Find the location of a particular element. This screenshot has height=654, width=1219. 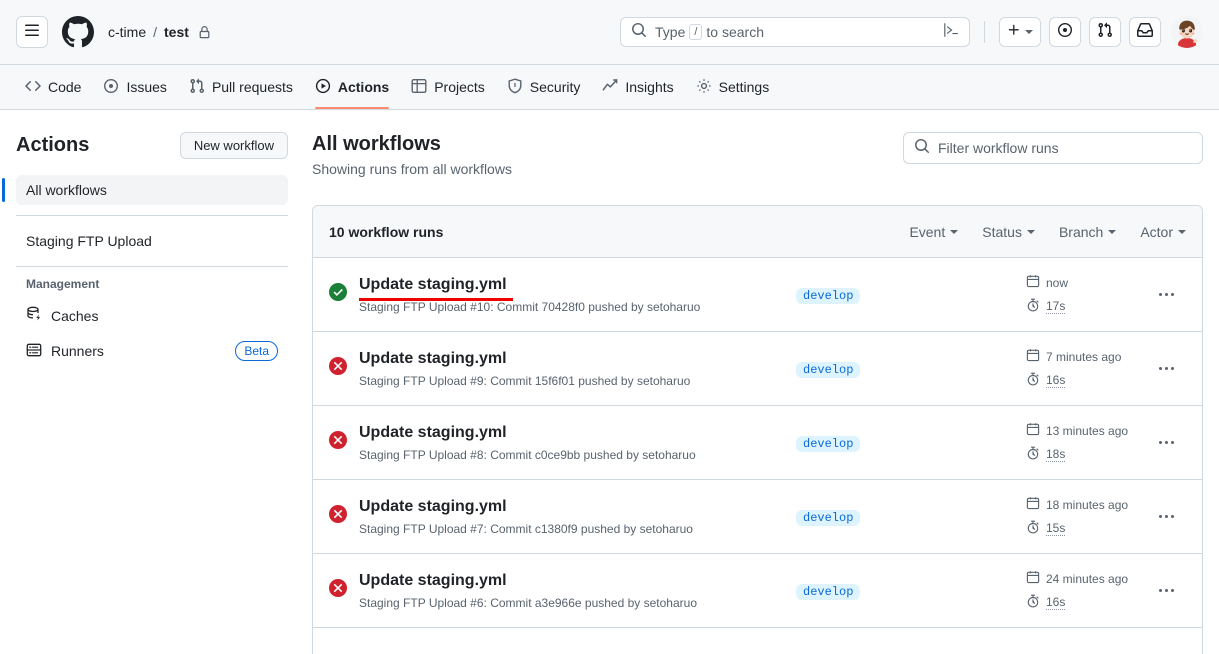

run-time-ago-label: now is located at coordinates (1057, 282).